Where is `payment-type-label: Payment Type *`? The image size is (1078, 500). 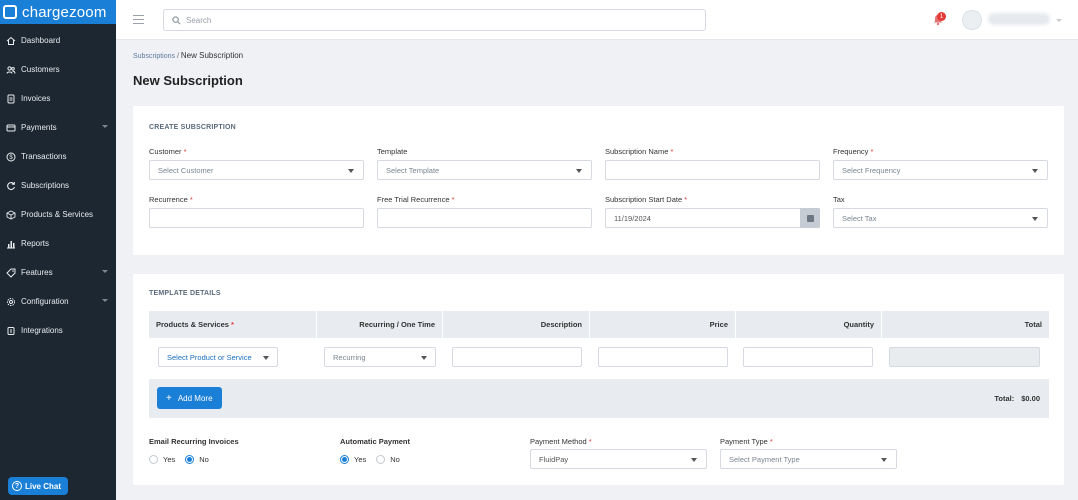
payment-type-label: Payment Type * is located at coordinates (746, 441).